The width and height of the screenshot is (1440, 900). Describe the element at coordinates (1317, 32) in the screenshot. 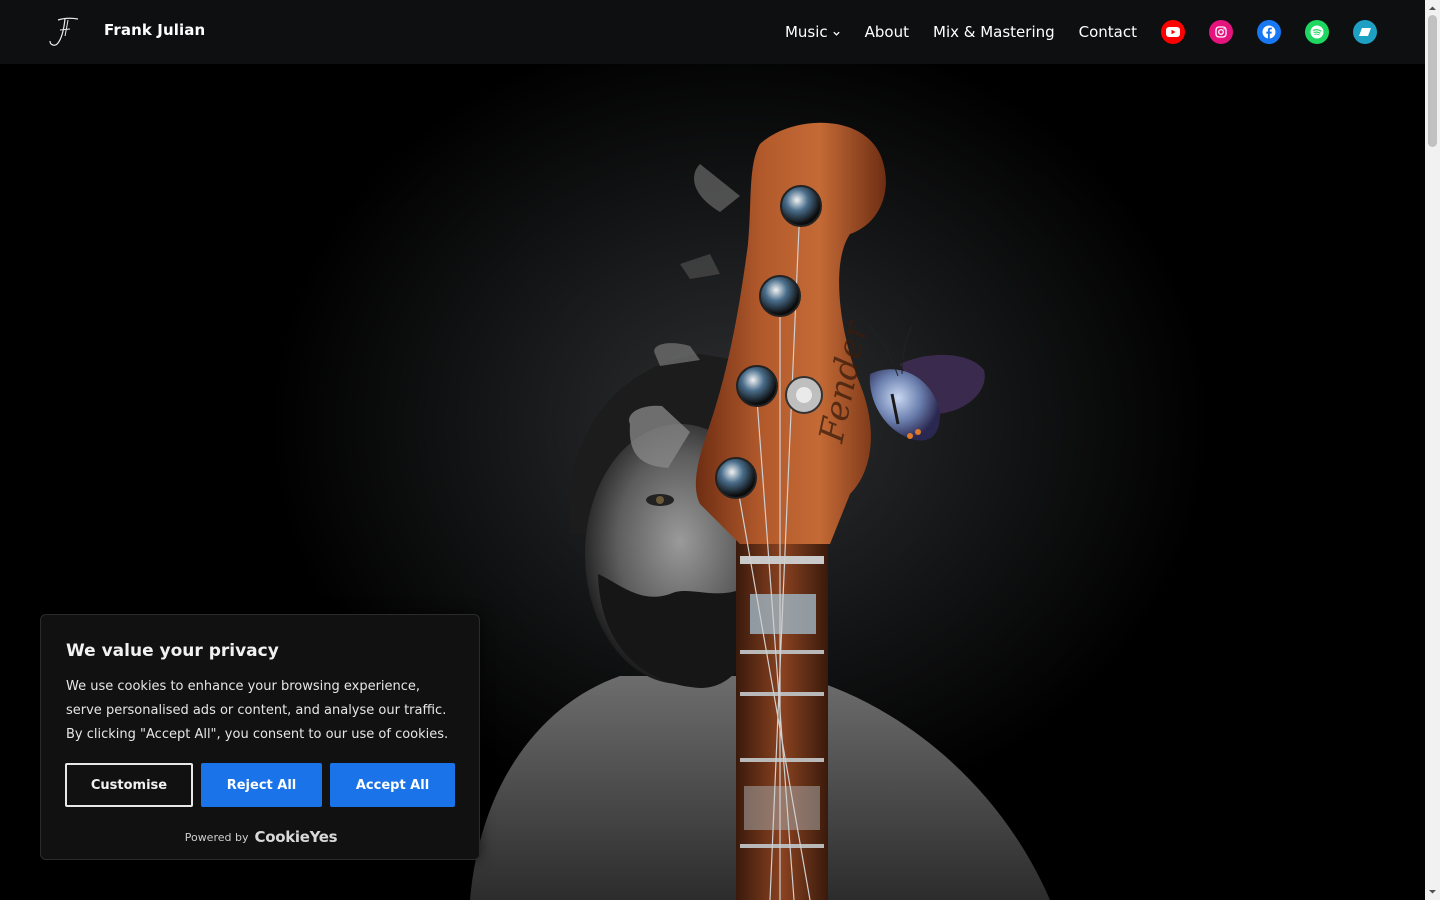

I see `spotify-icon` at that location.